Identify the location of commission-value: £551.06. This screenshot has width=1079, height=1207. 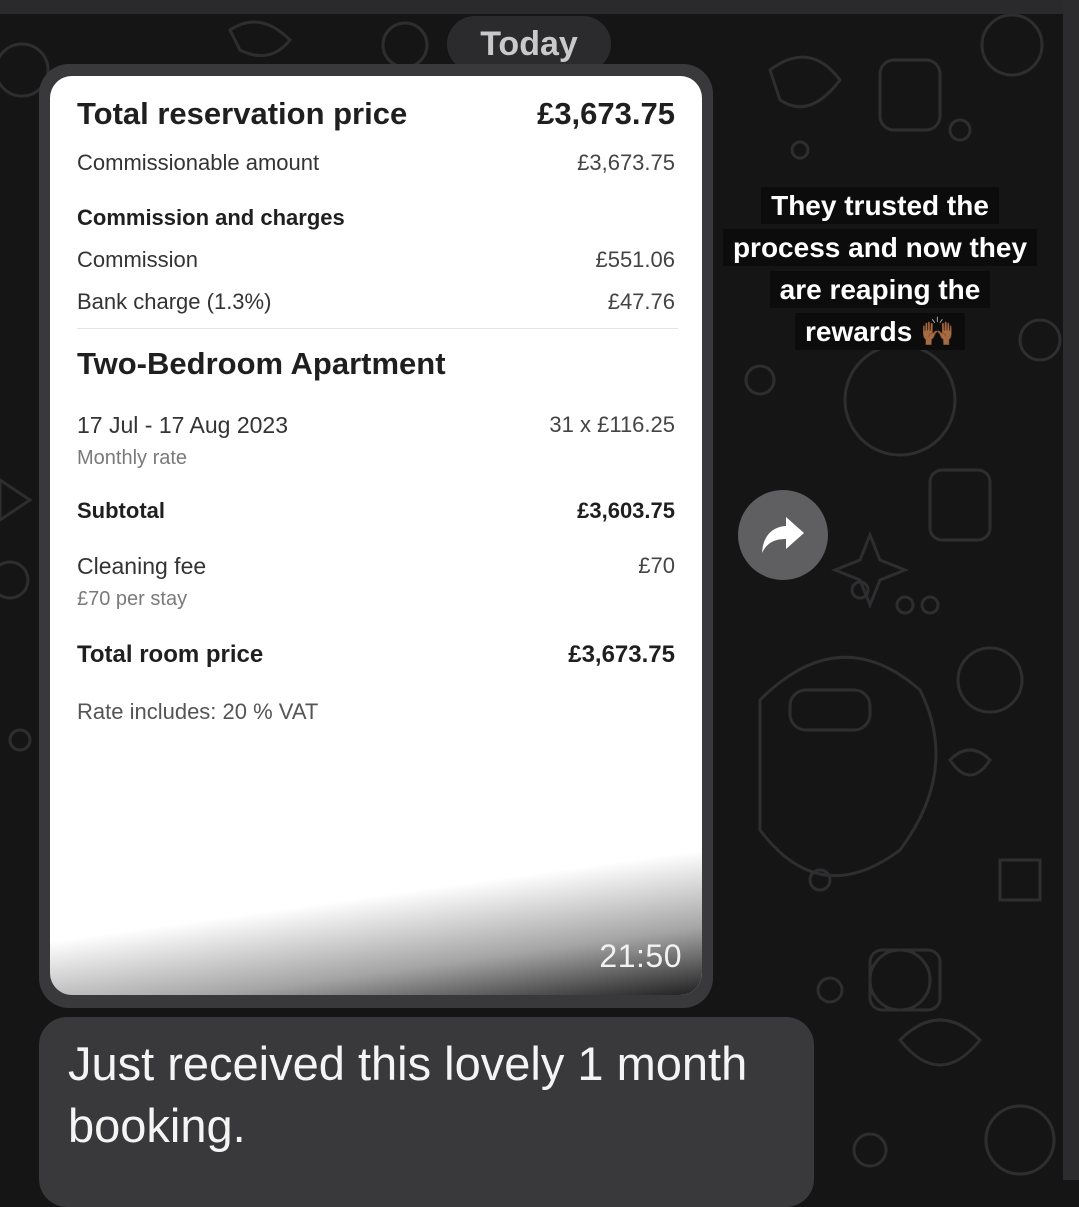
(635, 259).